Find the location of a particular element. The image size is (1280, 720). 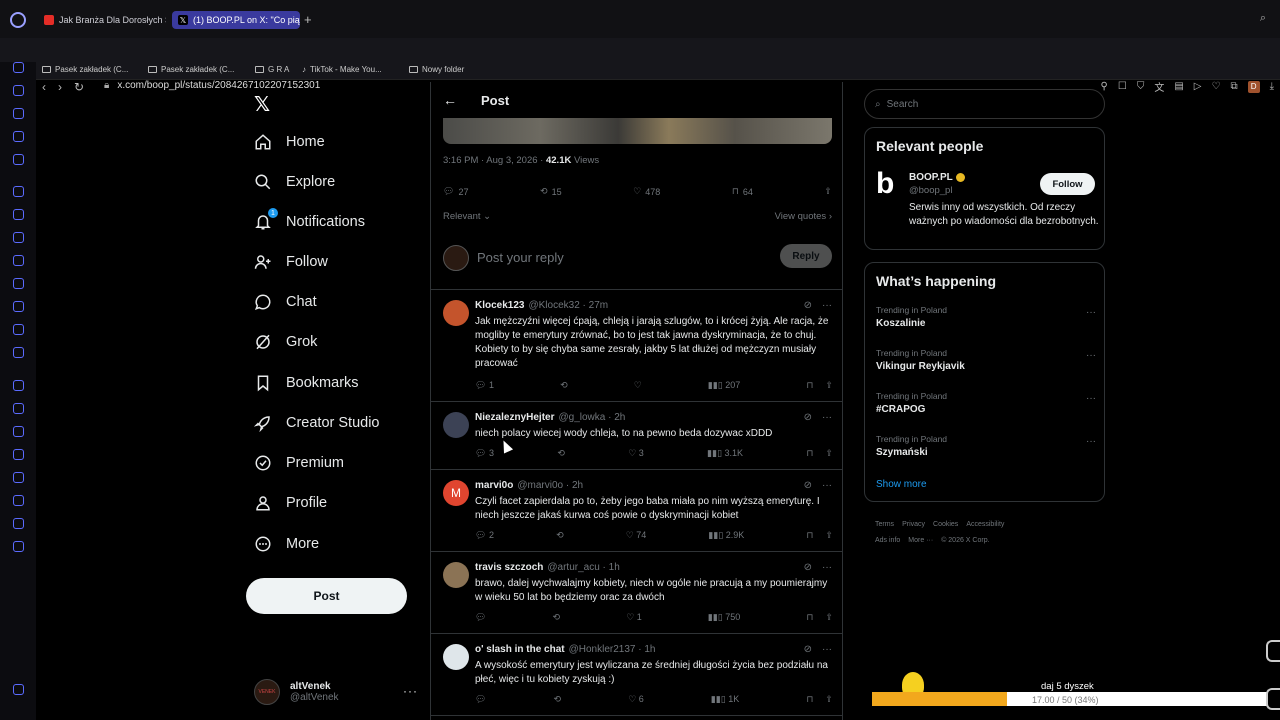

back-arrow-icon: ← is located at coordinates (450, 100).